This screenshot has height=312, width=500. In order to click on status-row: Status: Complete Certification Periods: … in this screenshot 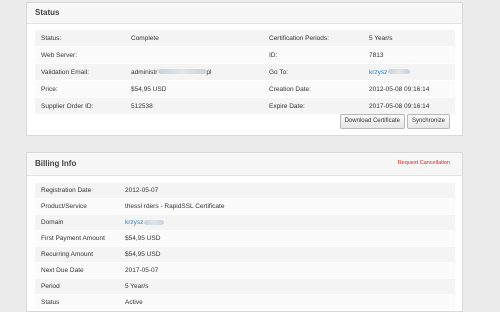, I will do `click(245, 38)`.